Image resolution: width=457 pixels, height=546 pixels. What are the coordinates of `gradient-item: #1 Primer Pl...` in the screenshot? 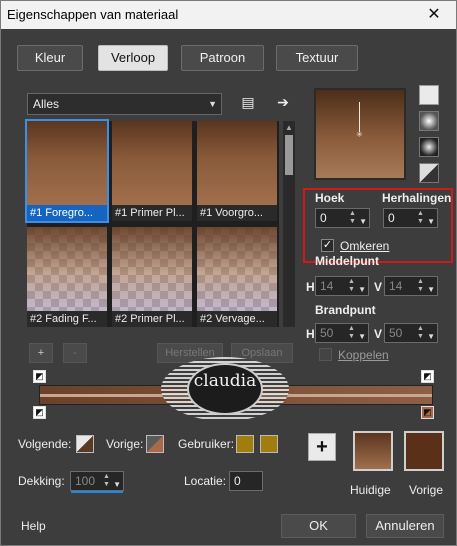 It's located at (152, 171).